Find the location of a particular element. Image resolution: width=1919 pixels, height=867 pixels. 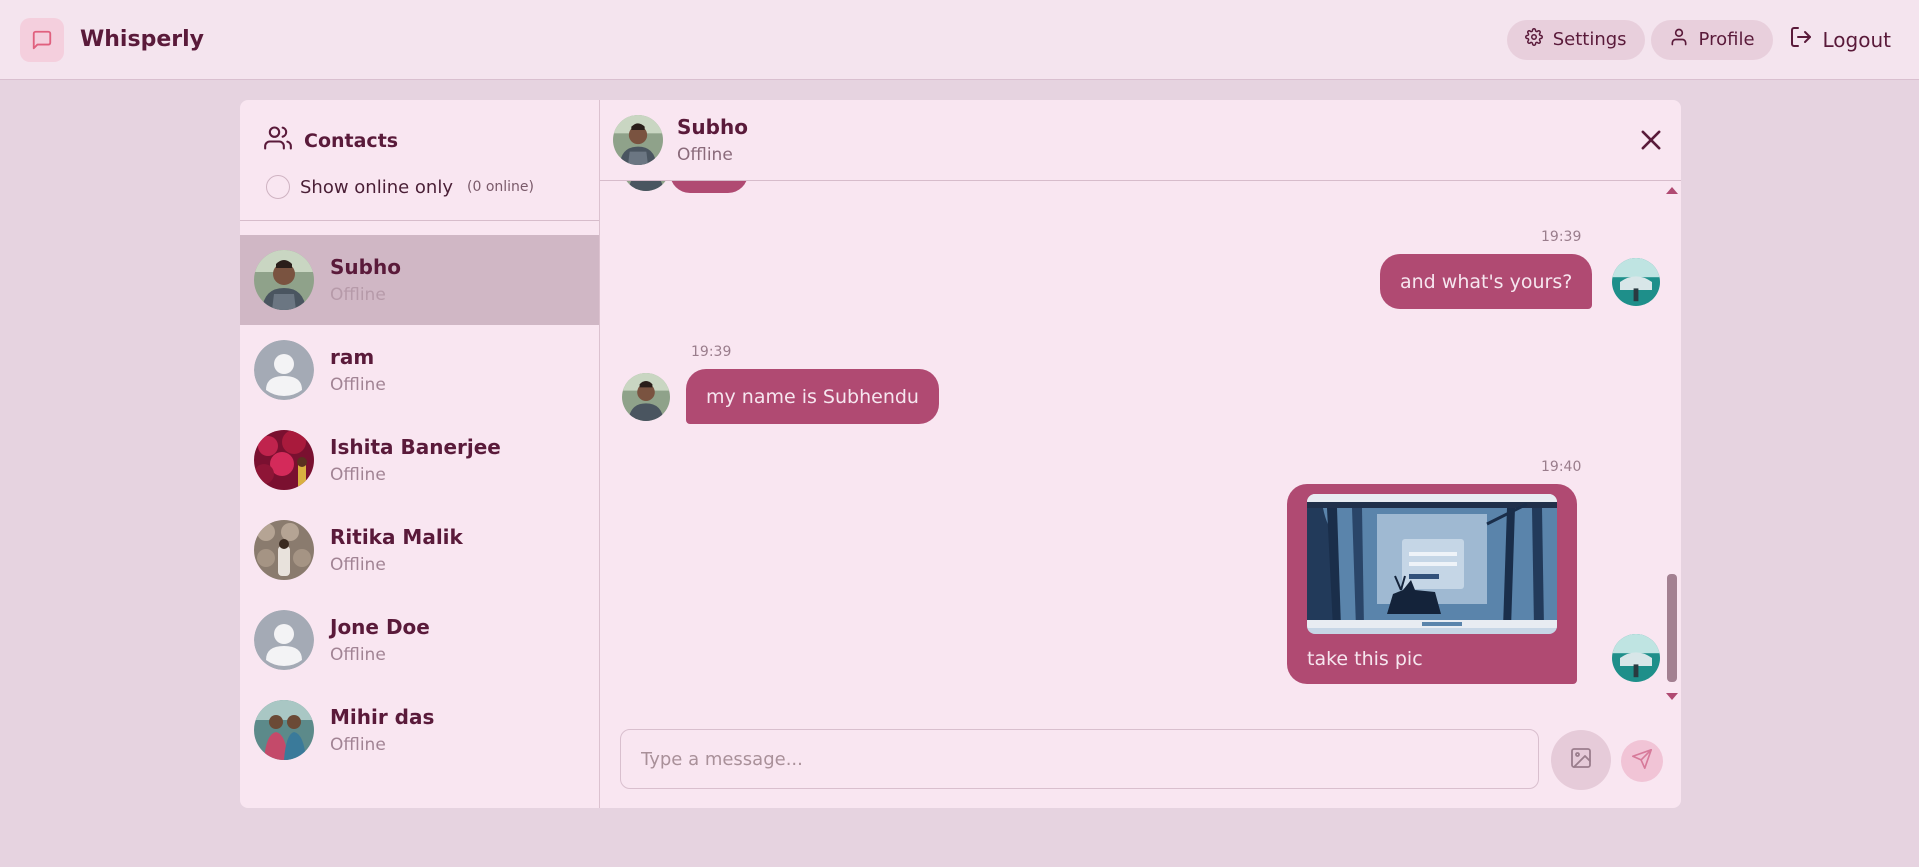

user-icon is located at coordinates (1679, 39).